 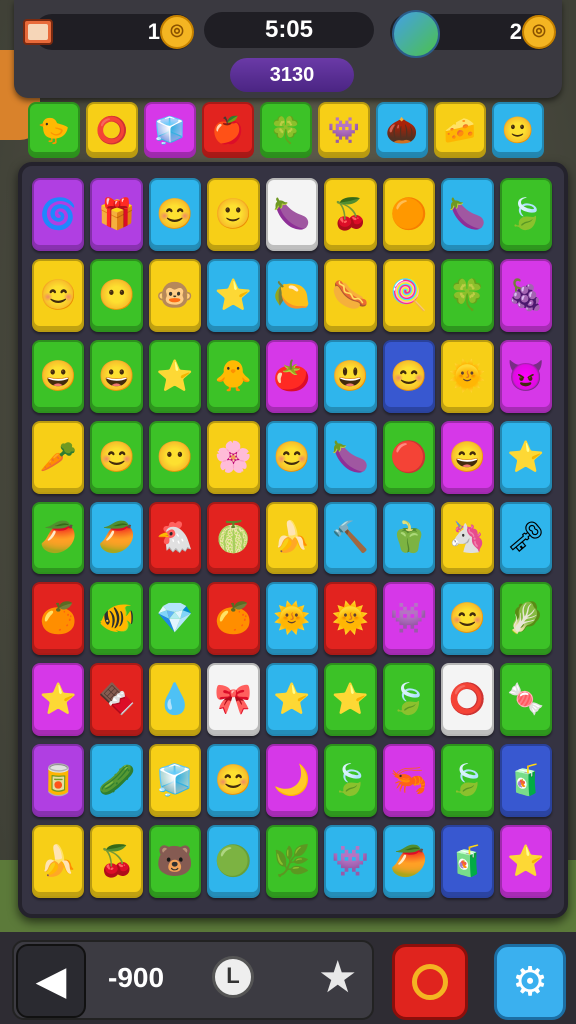 I want to click on preview-tile: 🐤, so click(x=54, y=130).